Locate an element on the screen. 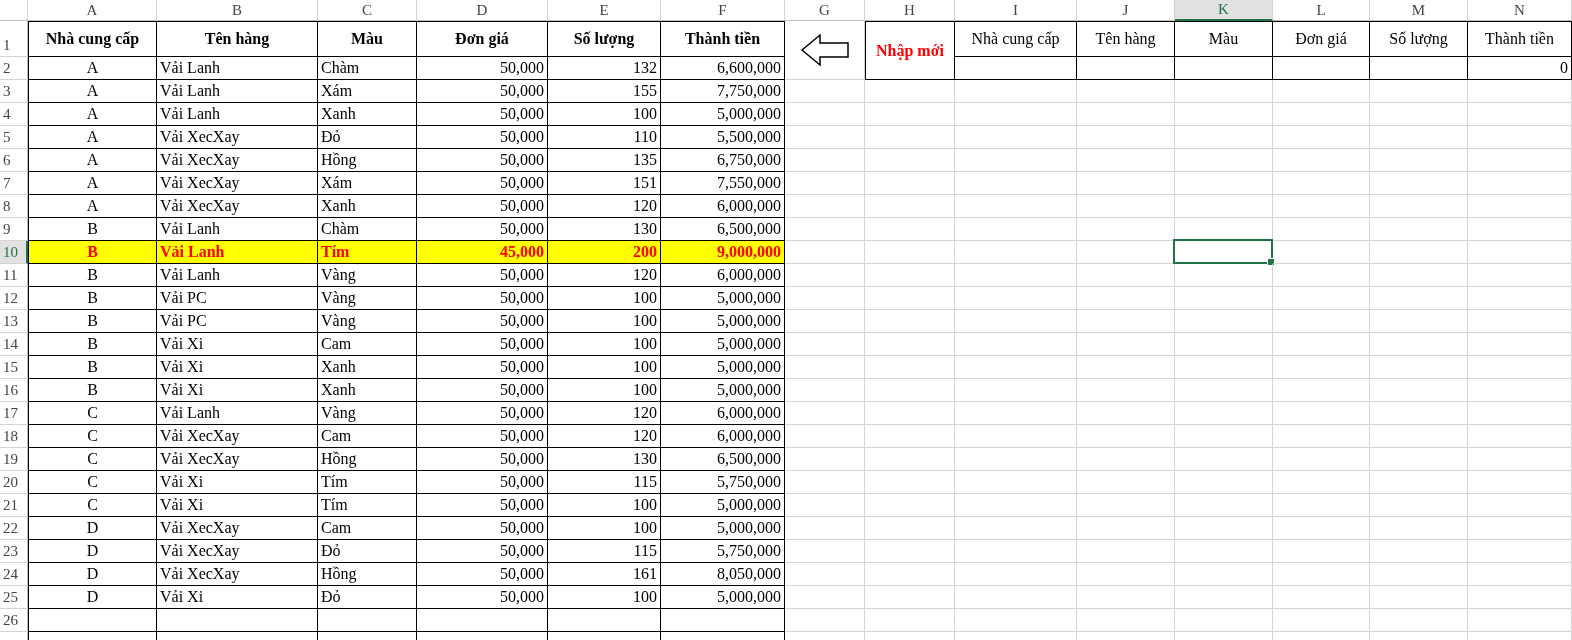 This screenshot has width=1572, height=640. column-header: H is located at coordinates (910, 10).